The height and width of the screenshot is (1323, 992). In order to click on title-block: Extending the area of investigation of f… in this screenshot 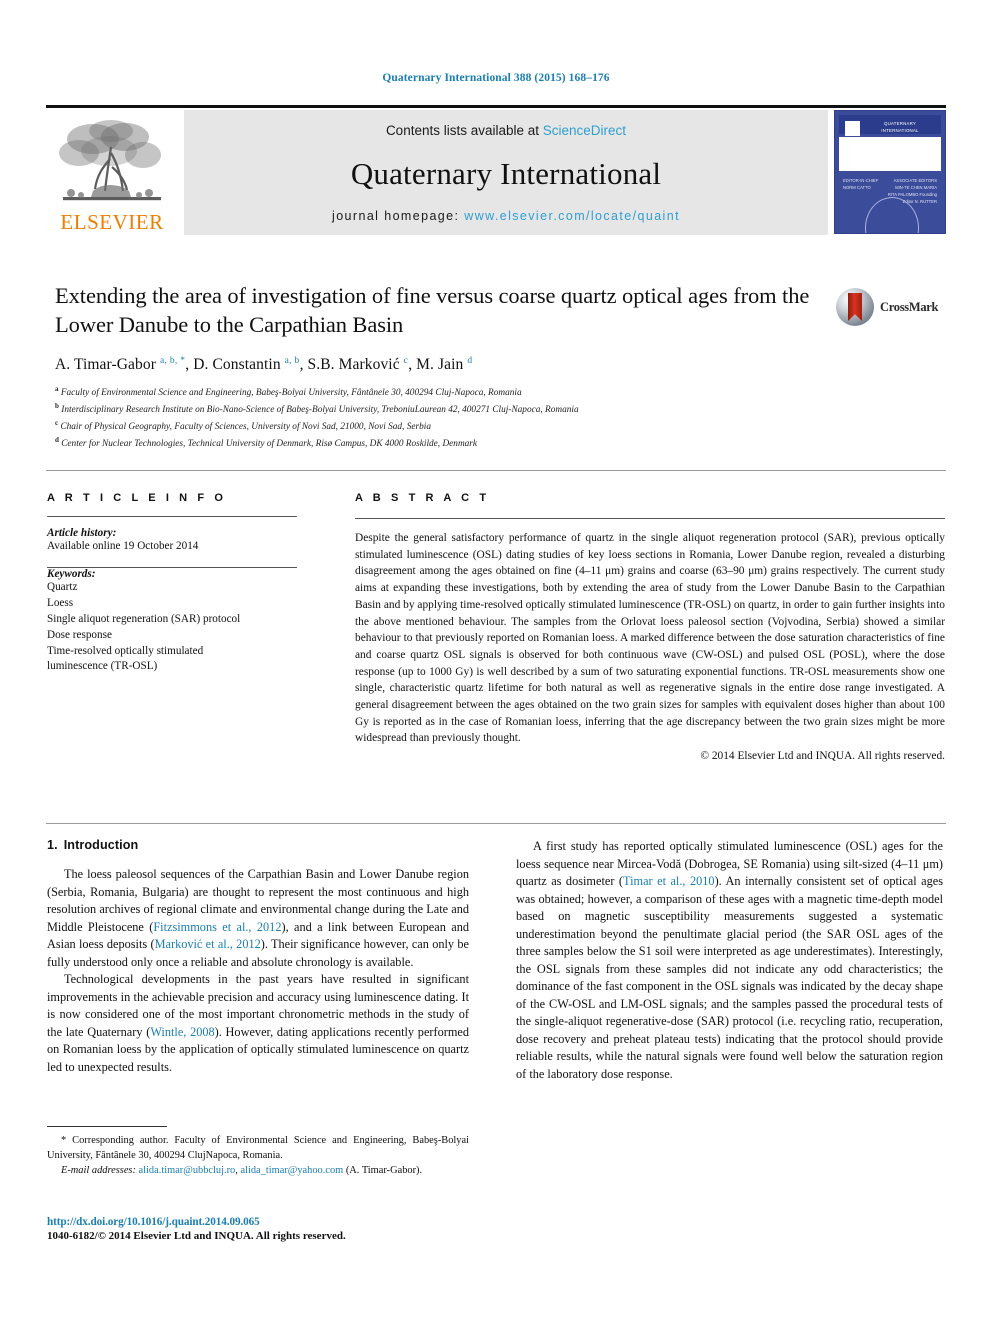, I will do `click(440, 366)`.